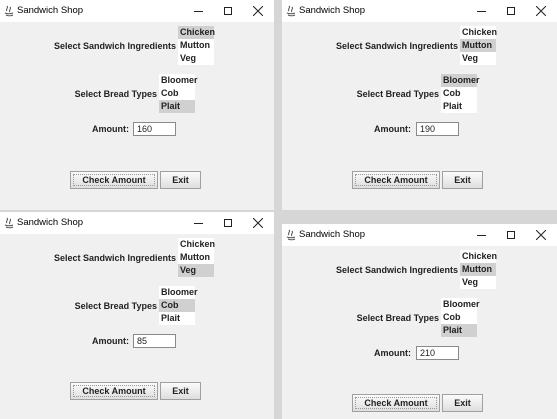  I want to click on amount-field: 160, so click(154, 129).